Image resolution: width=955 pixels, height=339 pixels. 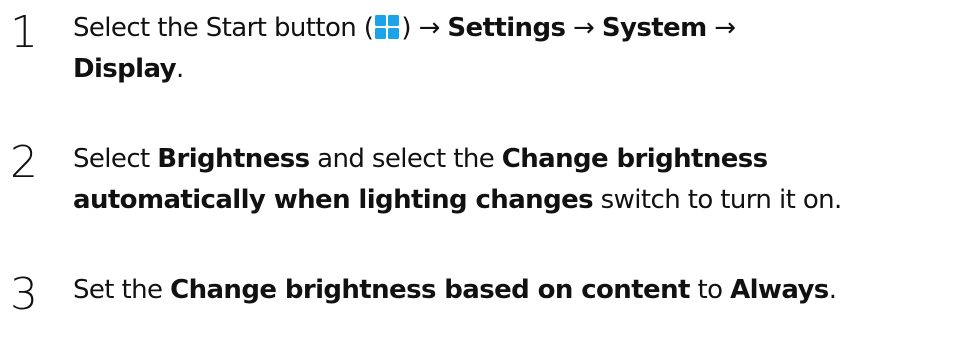 What do you see at coordinates (115, 159) in the screenshot?
I see `step-text: Select` at bounding box center [115, 159].